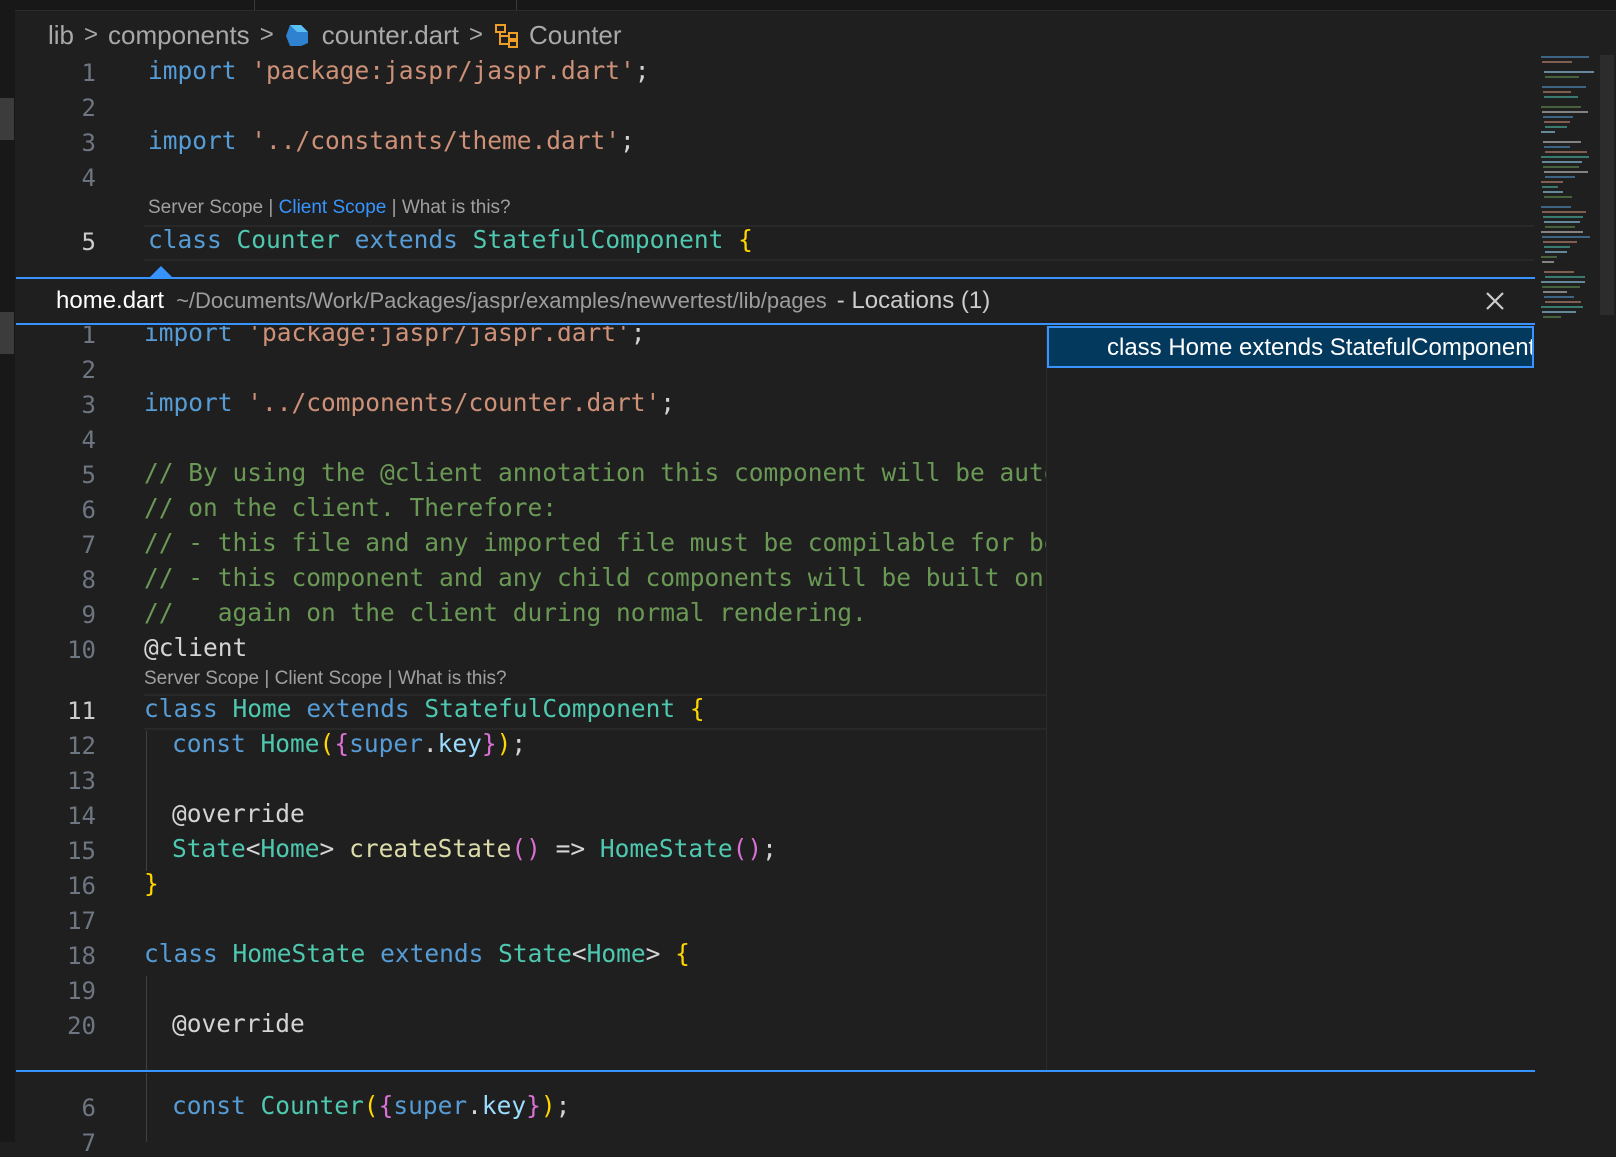 The width and height of the screenshot is (1616, 1157). I want to click on brace: {, so click(697, 708).